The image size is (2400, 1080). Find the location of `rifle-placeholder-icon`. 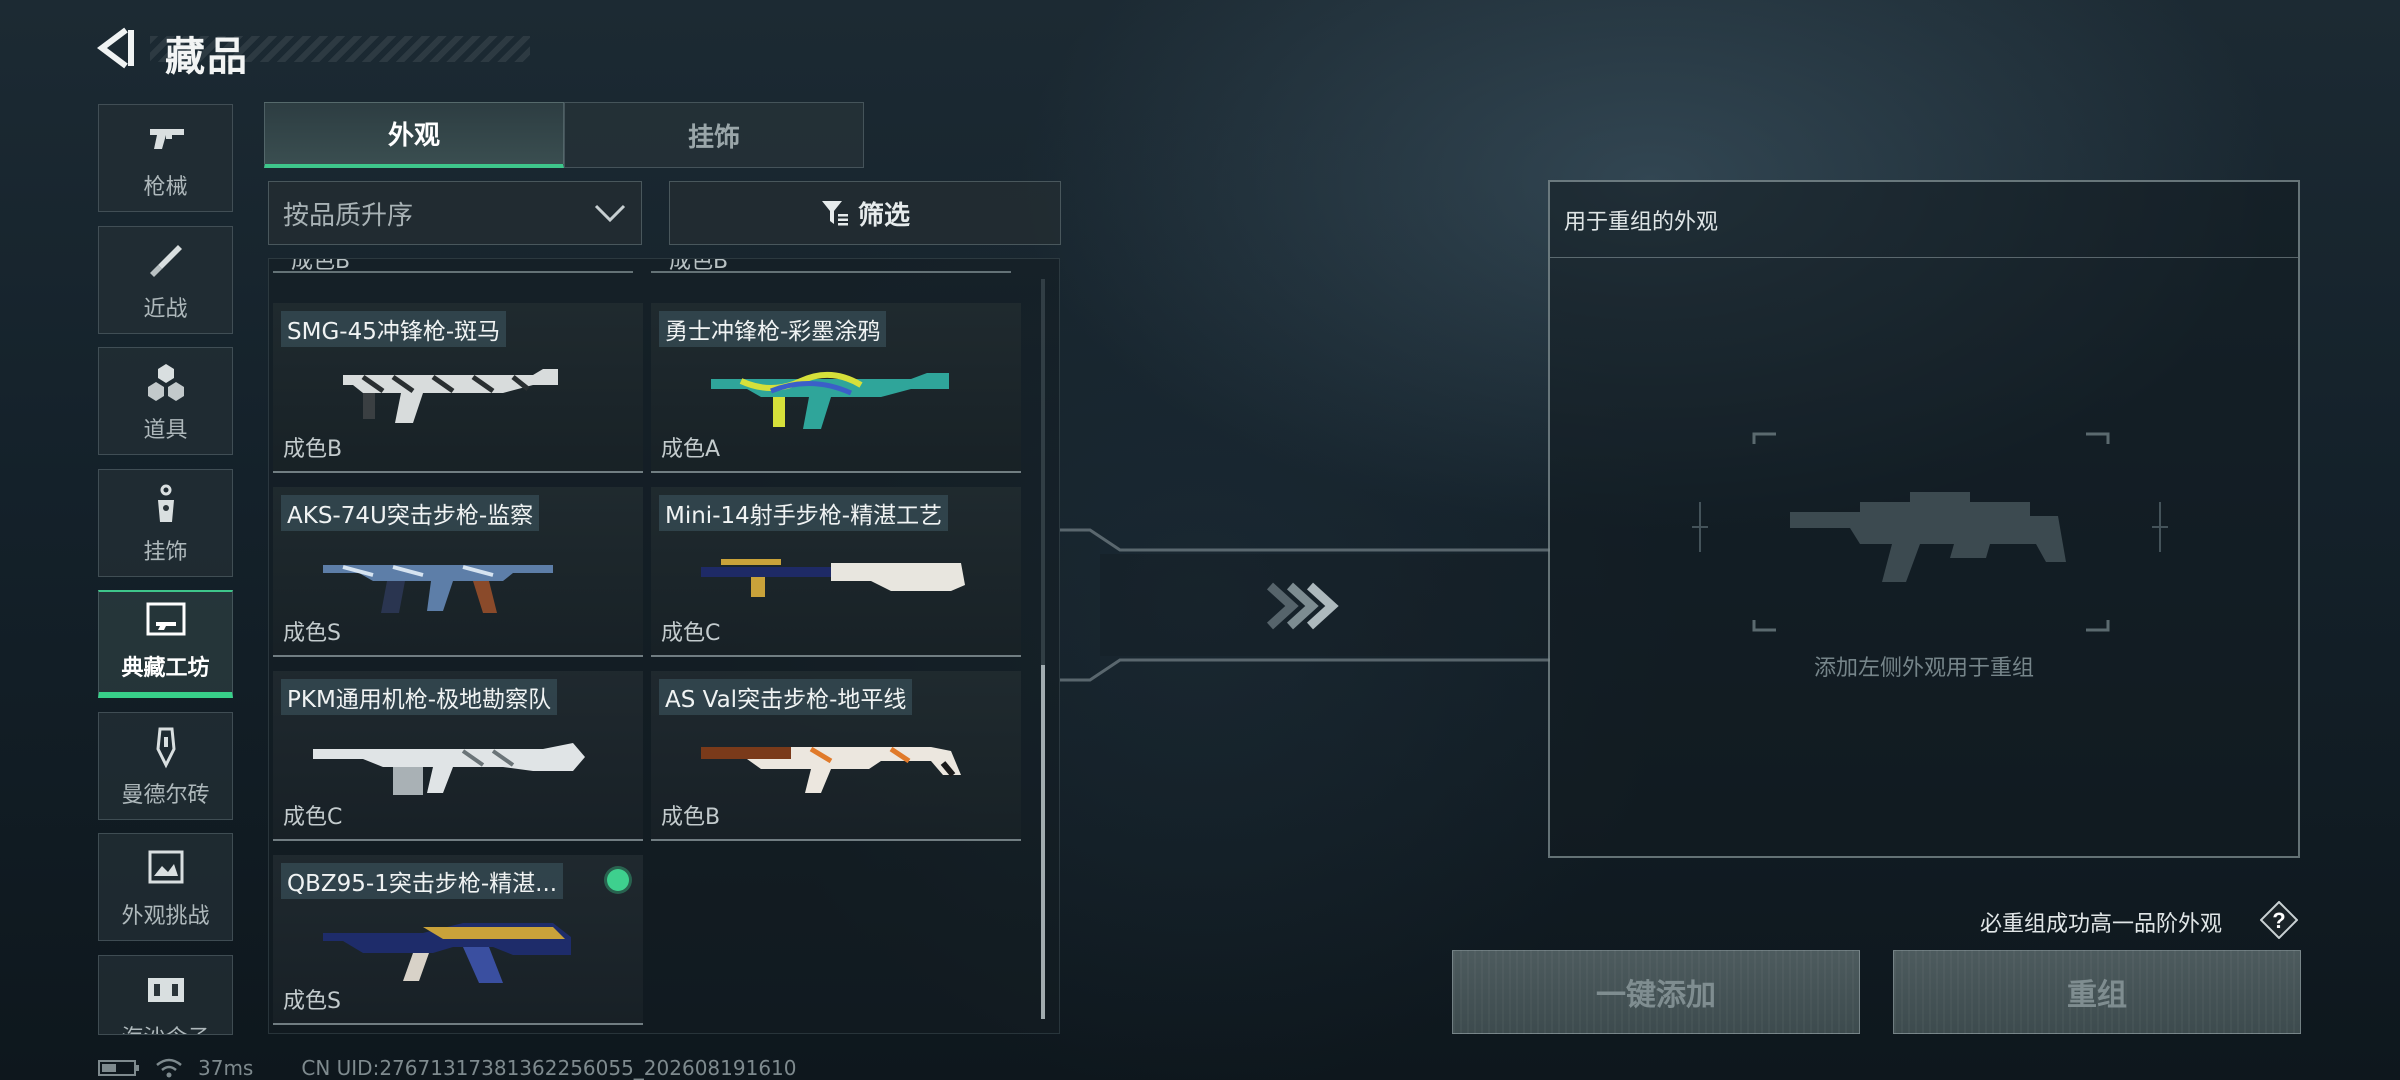

rifle-placeholder-icon is located at coordinates (1928, 537).